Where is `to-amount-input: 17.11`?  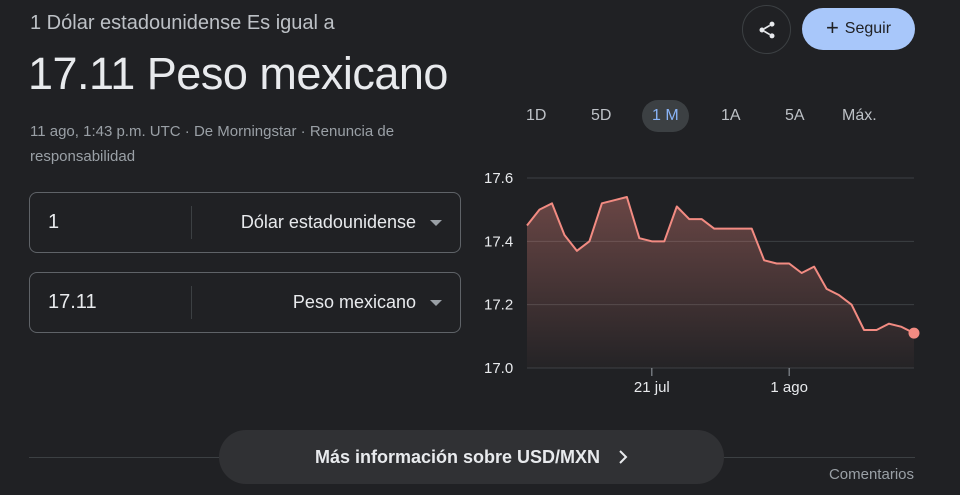
to-amount-input: 17.11 is located at coordinates (111, 302).